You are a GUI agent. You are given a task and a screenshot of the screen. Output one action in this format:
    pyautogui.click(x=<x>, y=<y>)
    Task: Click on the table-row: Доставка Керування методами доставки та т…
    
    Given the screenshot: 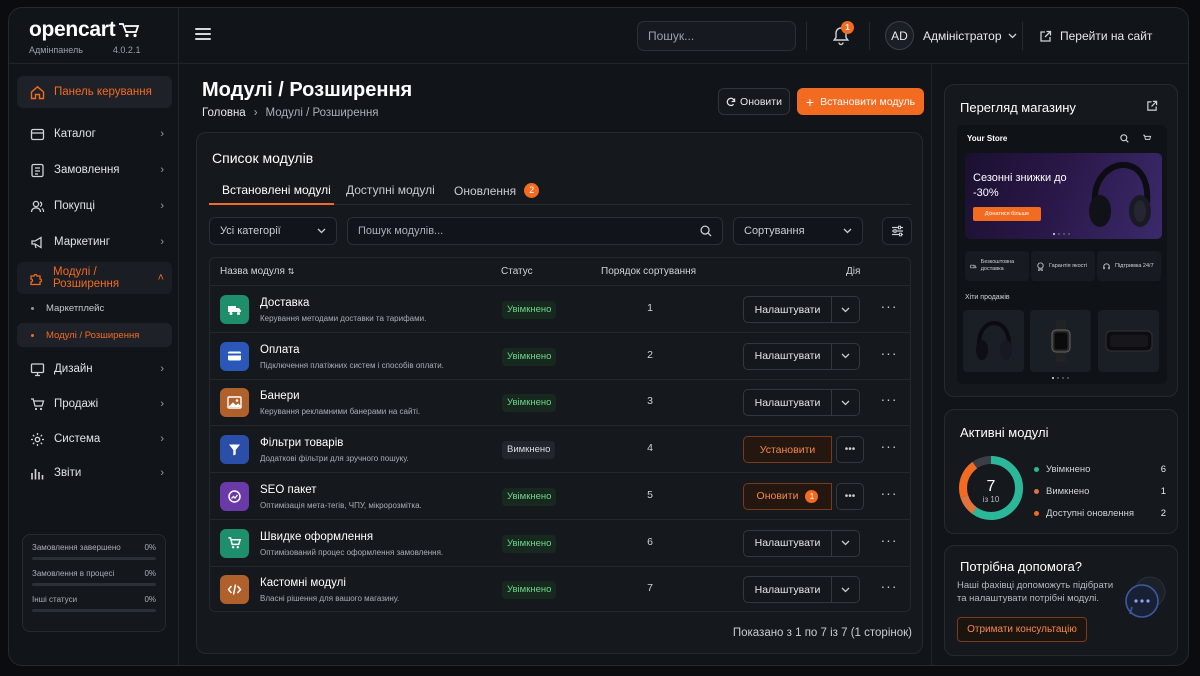 What is the action you would take?
    pyautogui.click(x=560, y=309)
    